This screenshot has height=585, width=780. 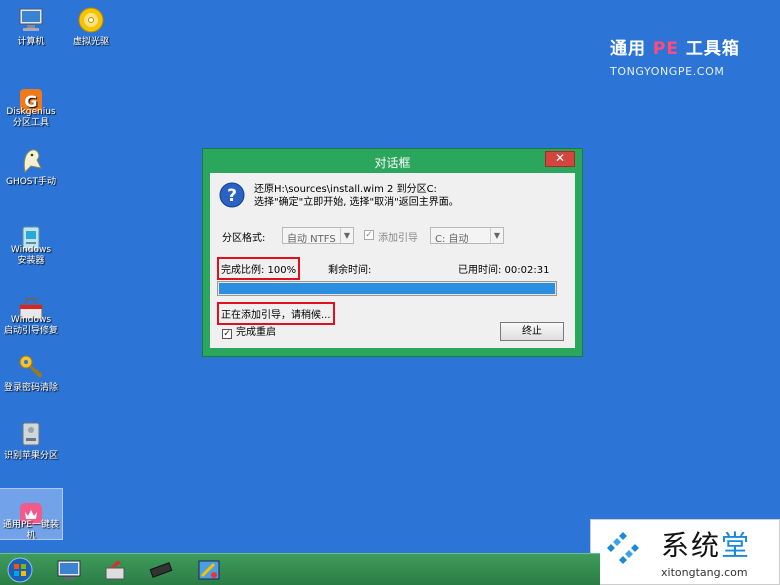 What do you see at coordinates (31, 94) in the screenshot?
I see `diskgenius-icon: G` at bounding box center [31, 94].